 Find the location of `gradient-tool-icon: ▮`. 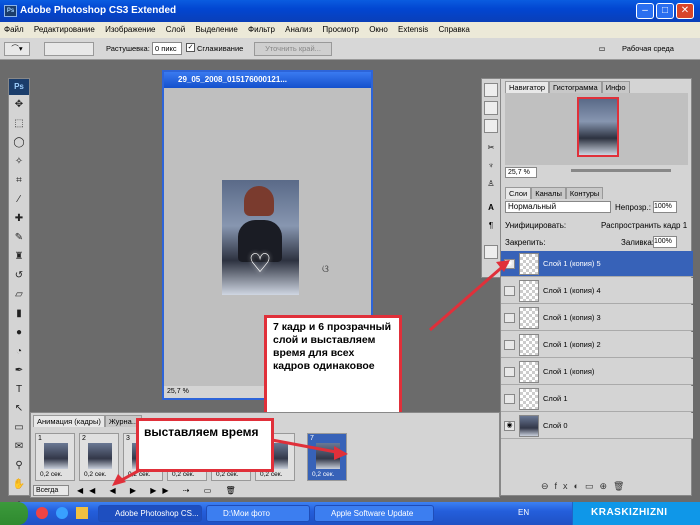

gradient-tool-icon: ▮ is located at coordinates (19, 314).